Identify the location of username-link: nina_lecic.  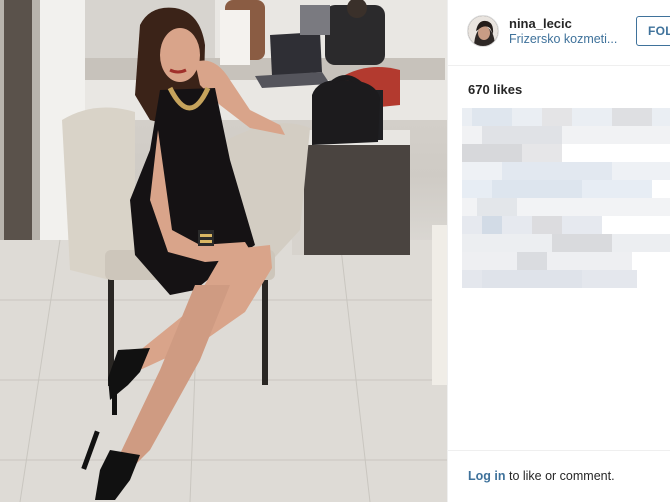
(540, 23).